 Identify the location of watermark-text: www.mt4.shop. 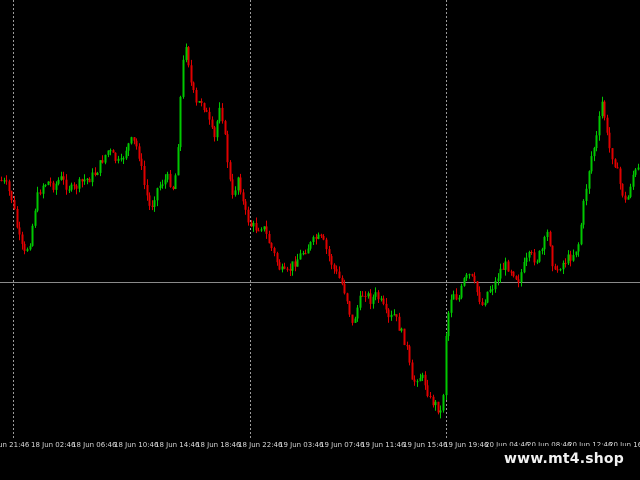
(564, 459).